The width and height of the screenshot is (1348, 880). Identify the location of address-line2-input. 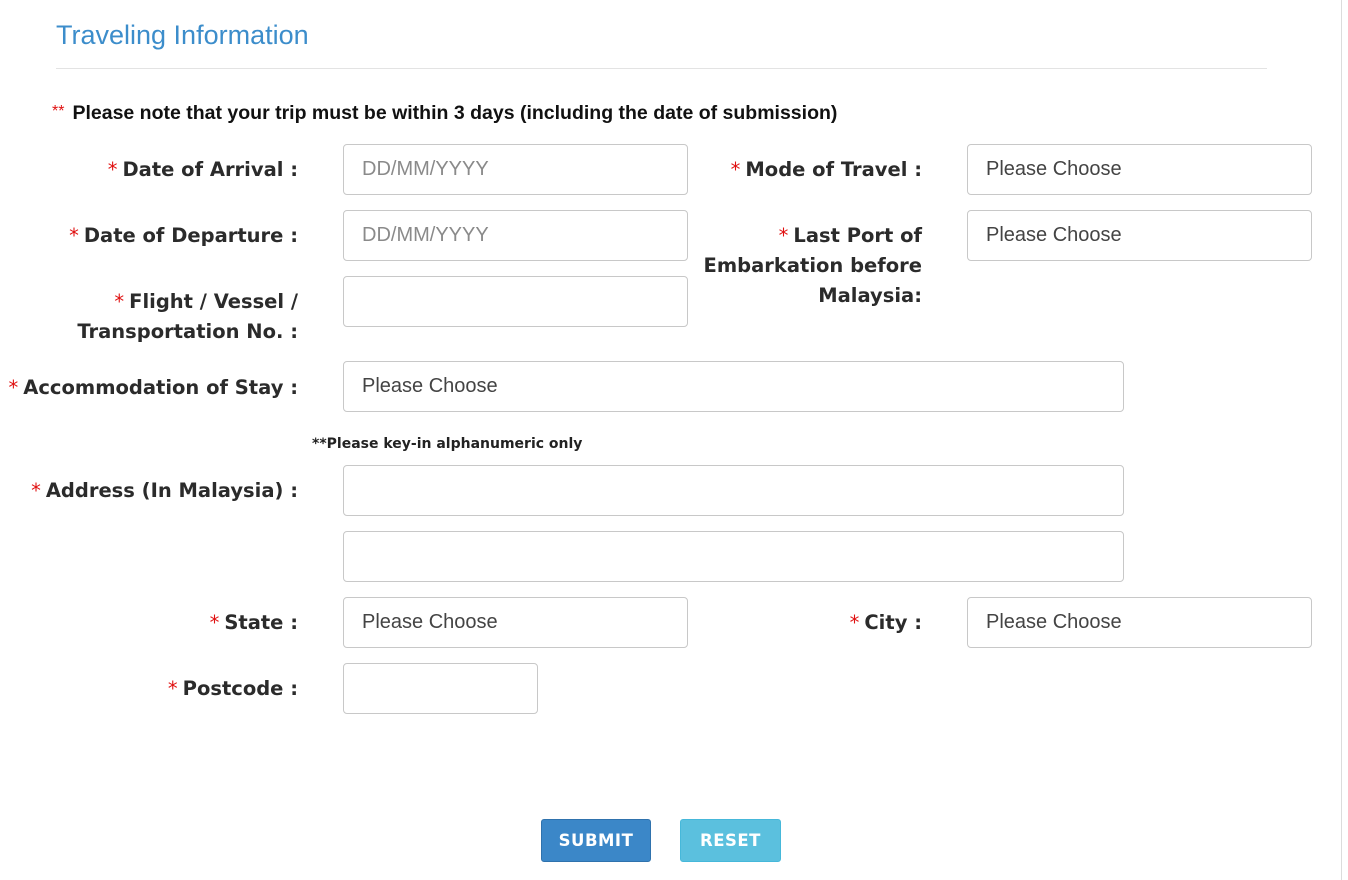
(733, 556).